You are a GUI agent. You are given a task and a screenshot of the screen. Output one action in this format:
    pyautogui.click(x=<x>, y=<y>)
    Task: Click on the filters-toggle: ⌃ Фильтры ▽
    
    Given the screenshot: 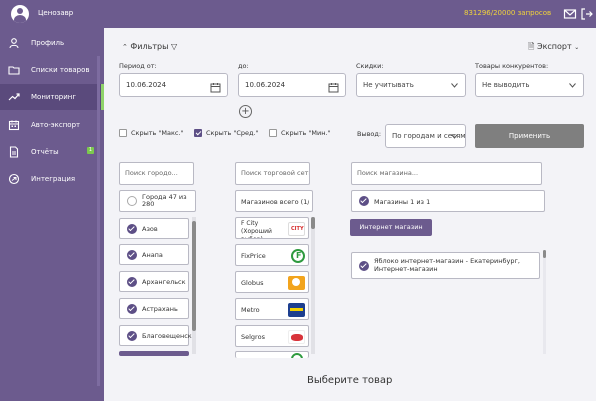 What is the action you would take?
    pyautogui.click(x=149, y=46)
    